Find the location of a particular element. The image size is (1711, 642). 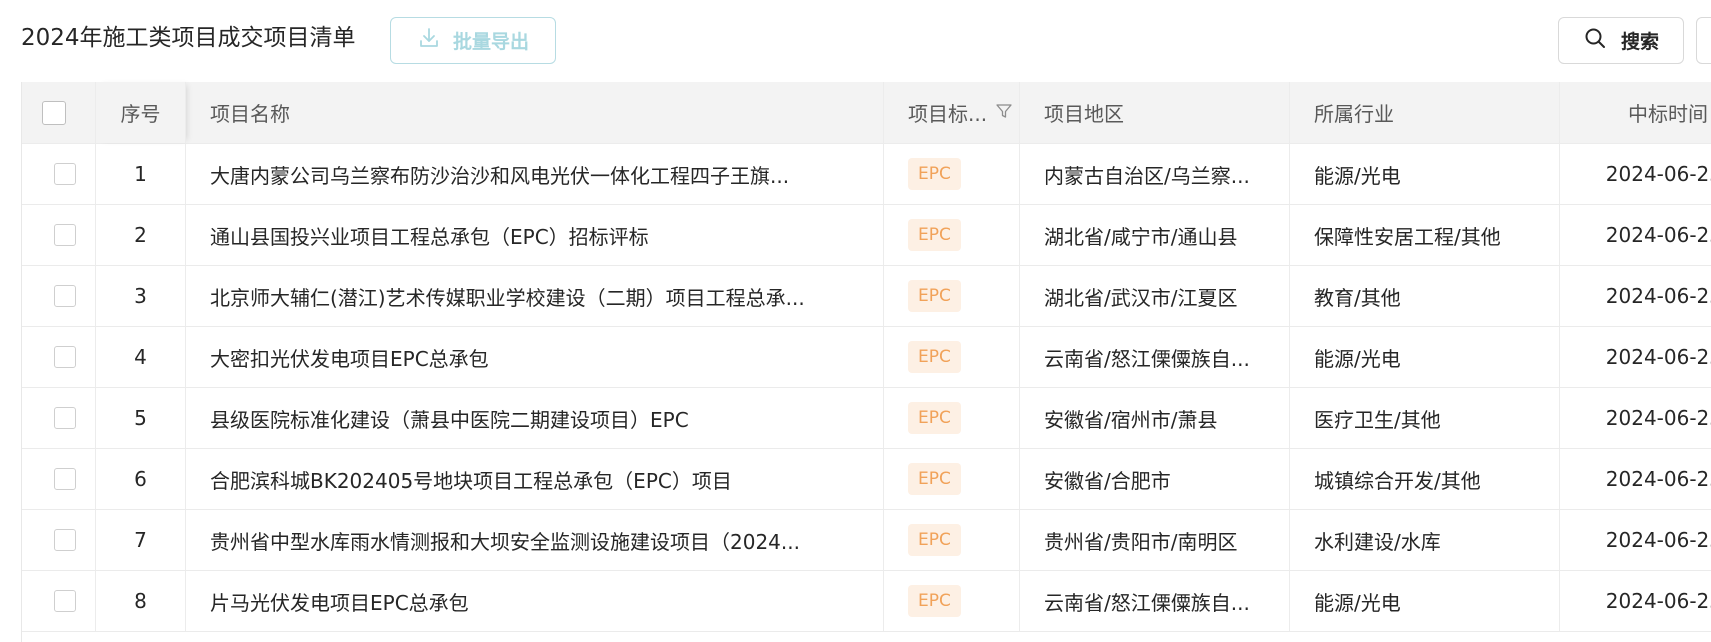

batch-export-button: 批量导出 is located at coordinates (473, 40).